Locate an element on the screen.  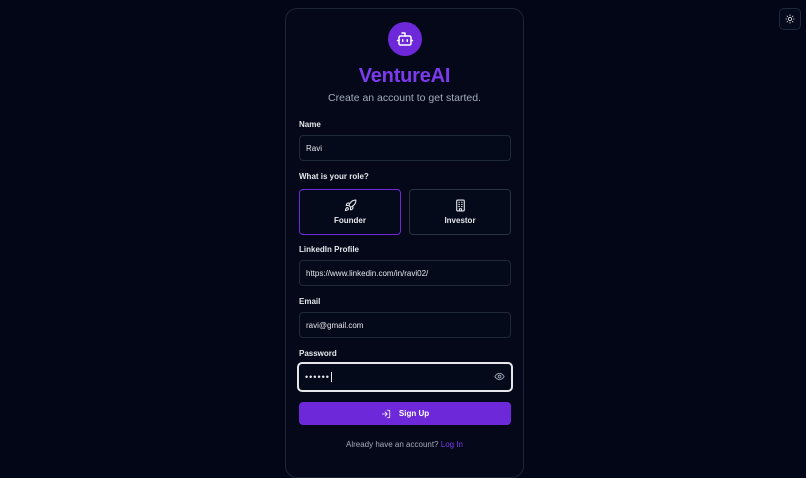
login-prompt-text: Already have an account? is located at coordinates (392, 444).